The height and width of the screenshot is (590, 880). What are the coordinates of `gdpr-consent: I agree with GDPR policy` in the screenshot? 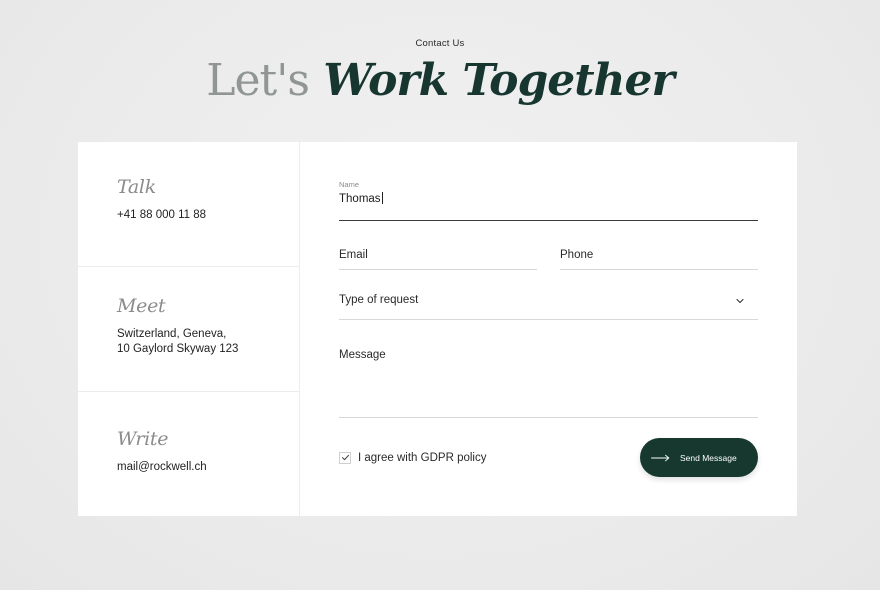 It's located at (413, 457).